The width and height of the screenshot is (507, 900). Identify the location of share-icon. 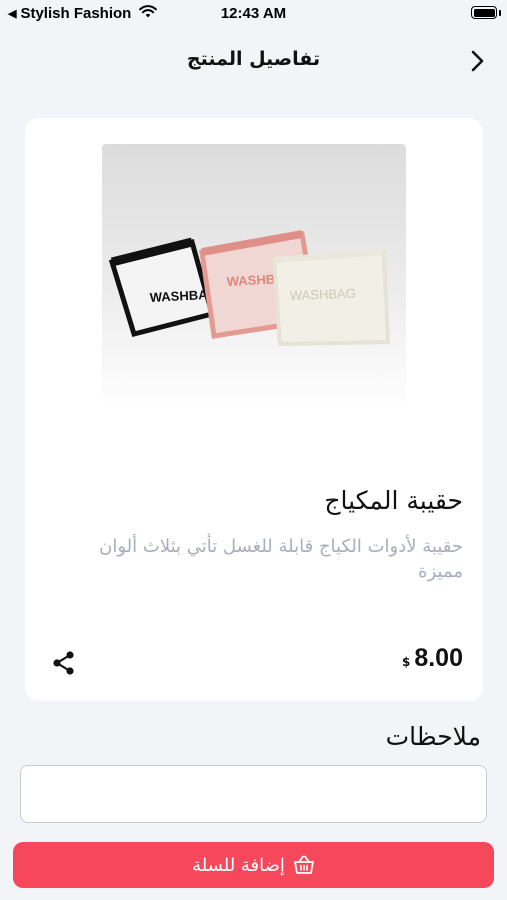
(63, 663).